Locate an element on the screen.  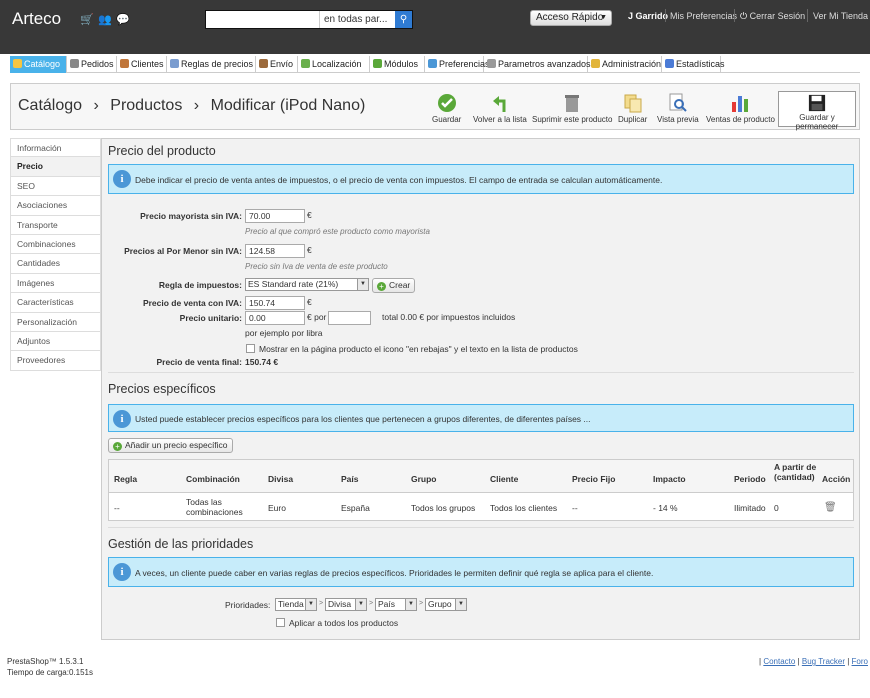
unit-price-label: Precio unitario: is located at coordinates (210, 318).